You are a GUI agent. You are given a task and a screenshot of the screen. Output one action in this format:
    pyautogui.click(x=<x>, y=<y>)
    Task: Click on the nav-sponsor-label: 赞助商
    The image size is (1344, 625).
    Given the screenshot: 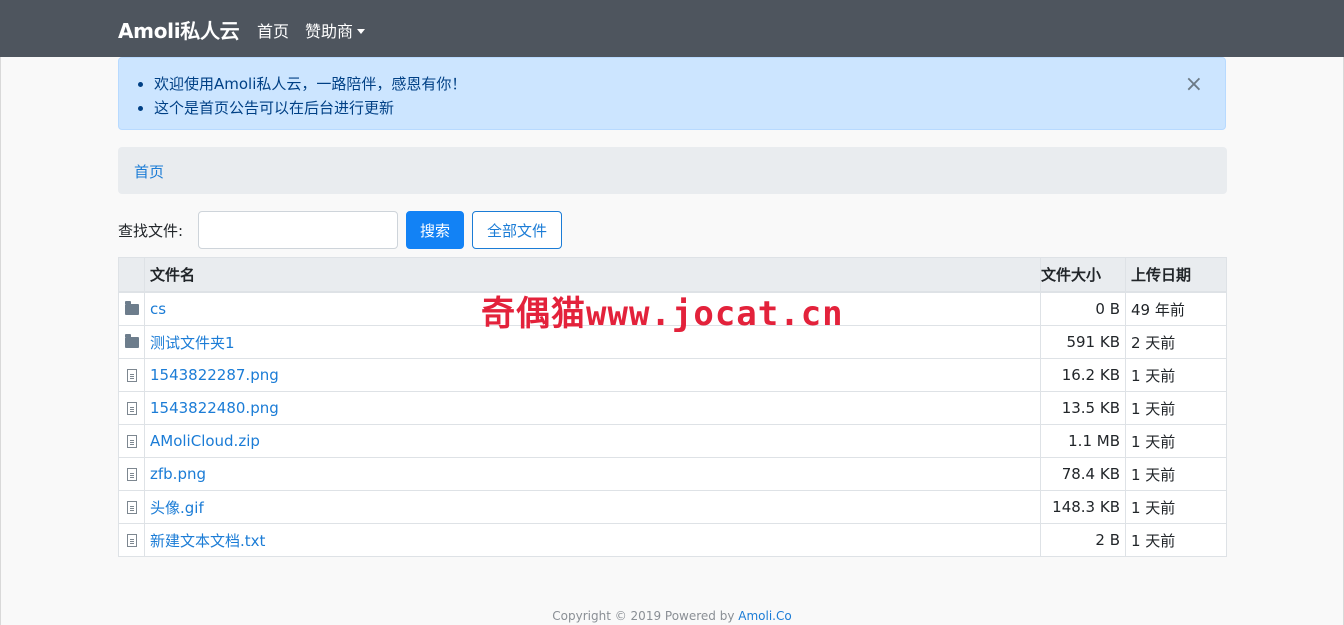 What is the action you would take?
    pyautogui.click(x=329, y=31)
    